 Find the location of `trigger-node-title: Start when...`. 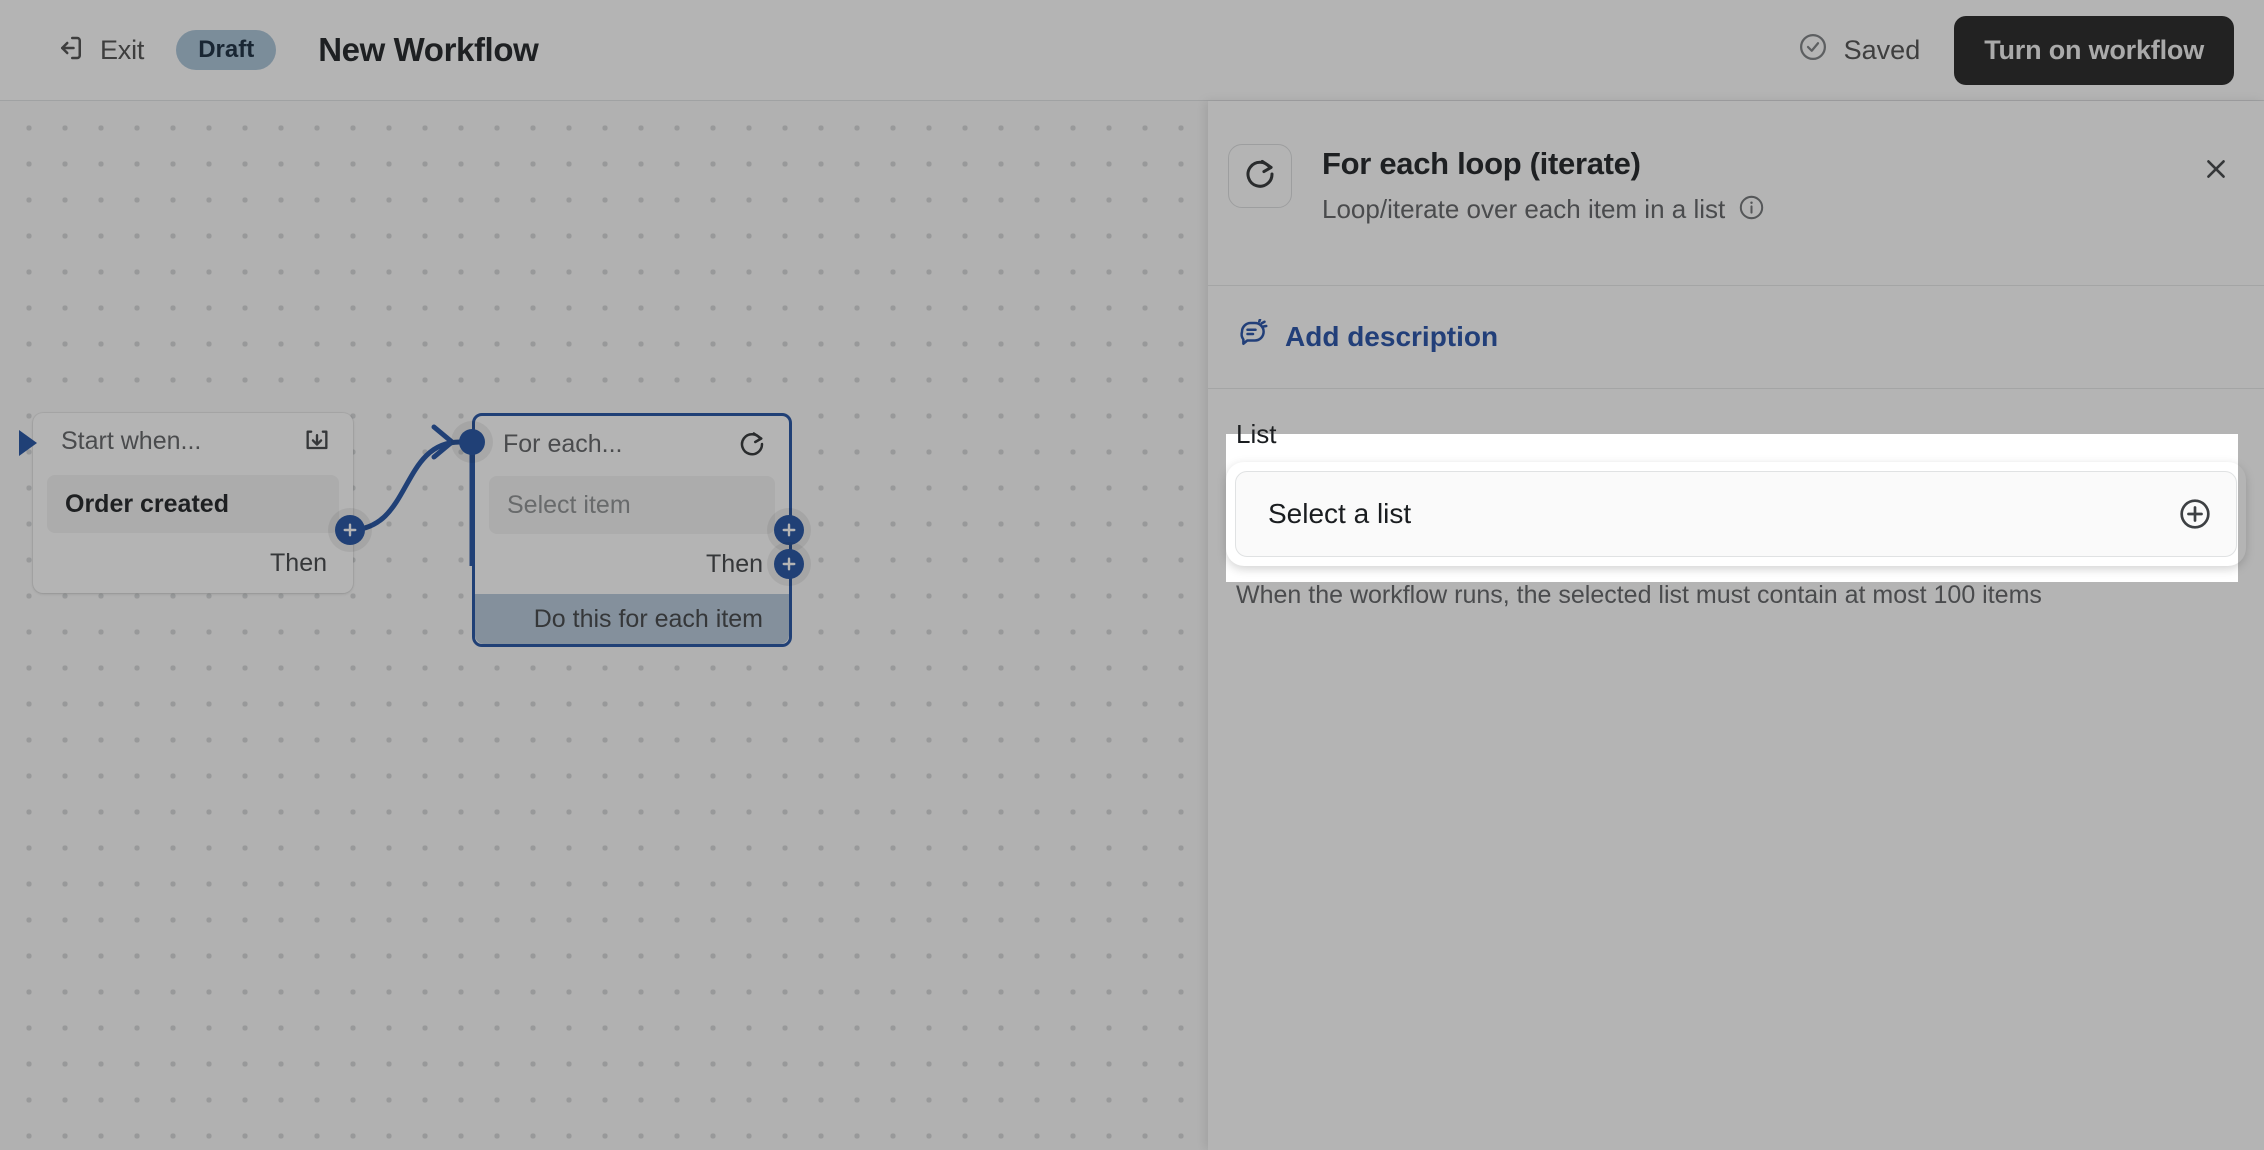

trigger-node-title: Start when... is located at coordinates (131, 440).